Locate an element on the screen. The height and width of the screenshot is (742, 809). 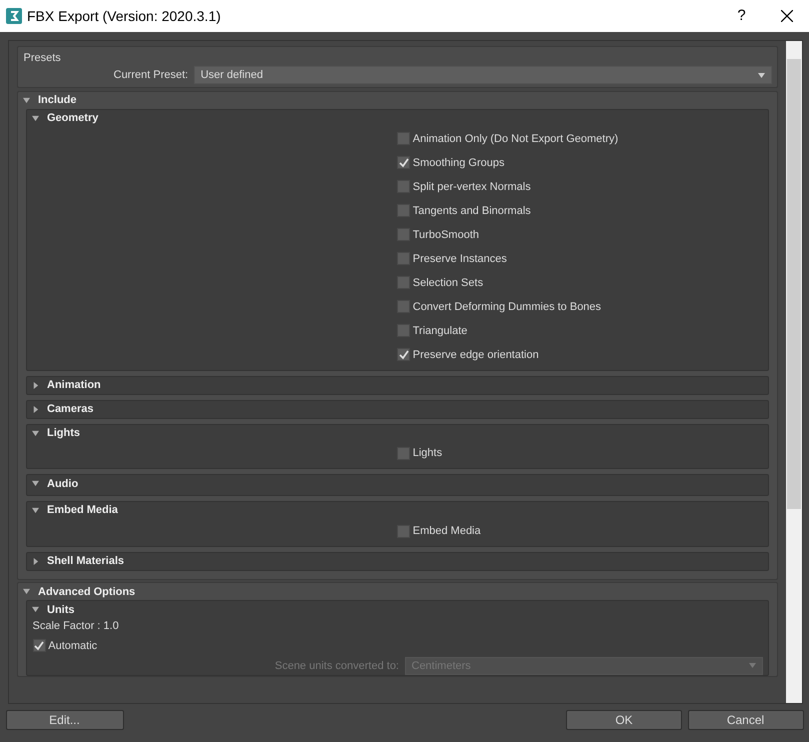
checkbox-label: Tangents and Binormals is located at coordinates (471, 211).